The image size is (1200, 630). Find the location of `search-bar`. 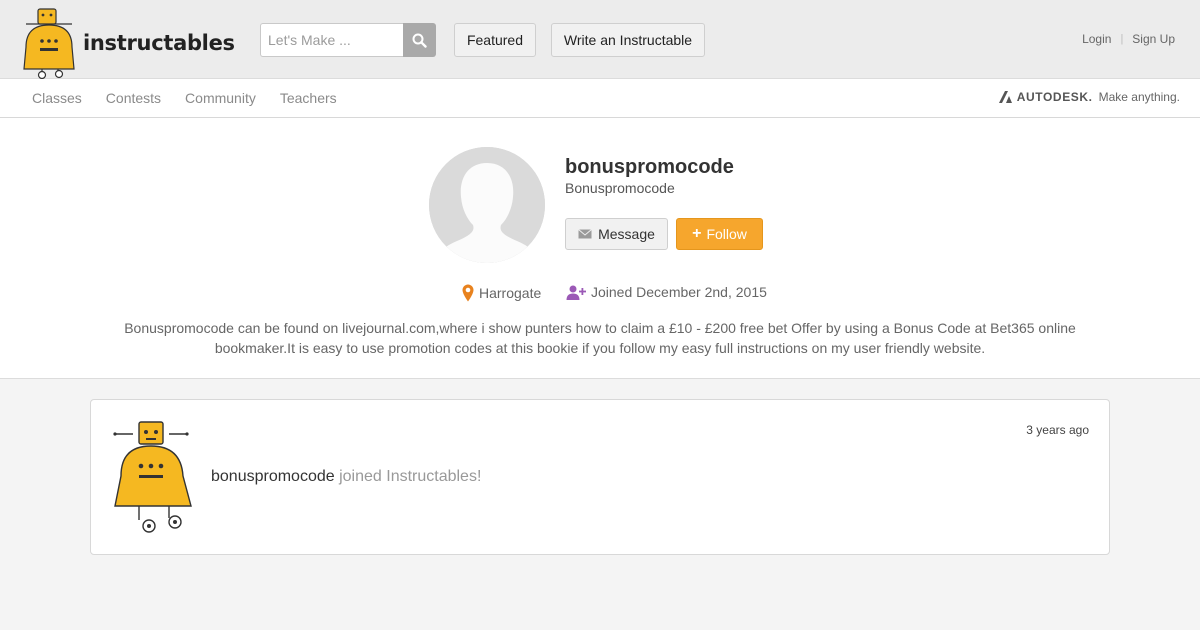

search-bar is located at coordinates (348, 40).